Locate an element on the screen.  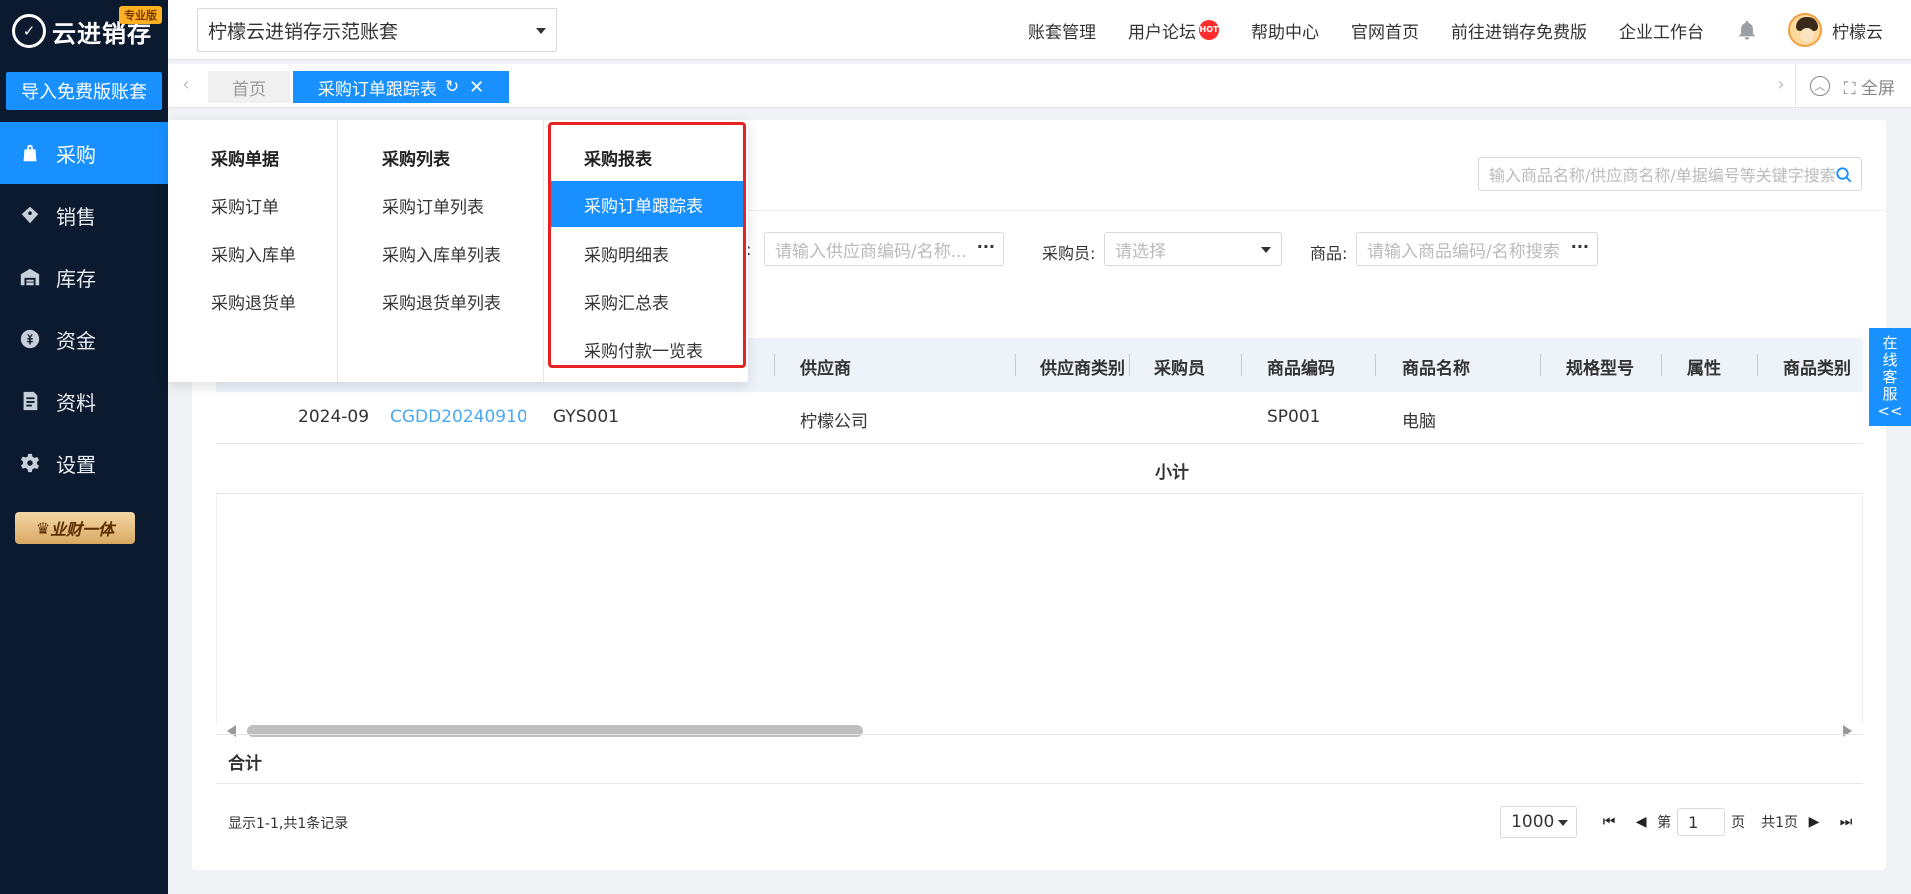
sidebar-item-sales: 销售 is located at coordinates (84, 215).